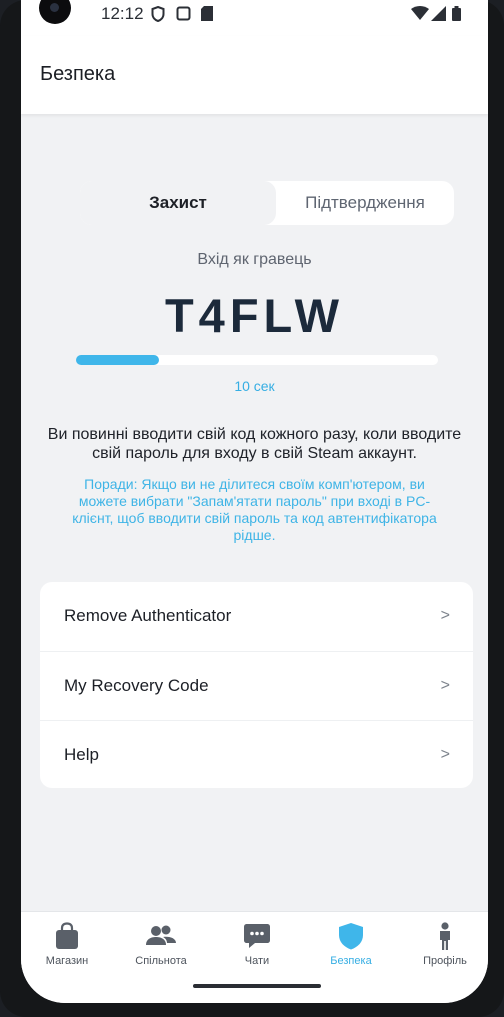 The height and width of the screenshot is (1017, 504). What do you see at coordinates (161, 961) in the screenshot?
I see `nav-label: Спільнота` at bounding box center [161, 961].